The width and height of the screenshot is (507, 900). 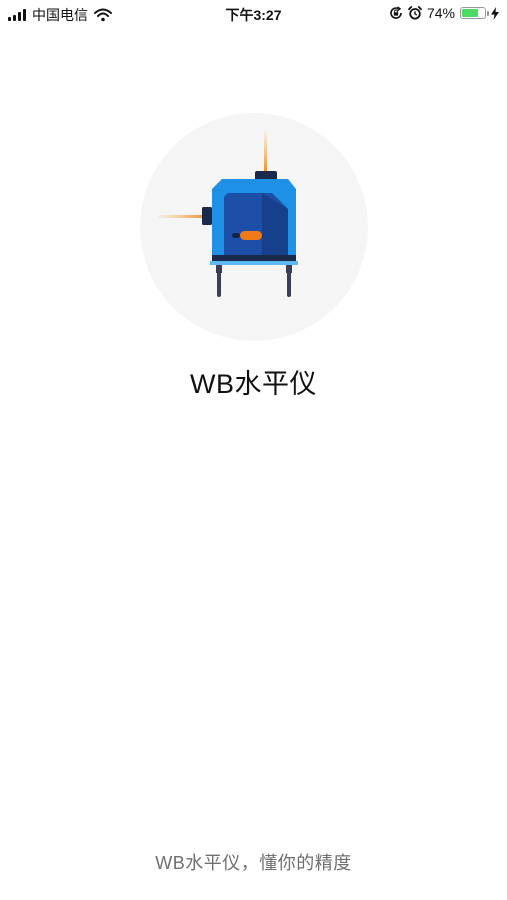 What do you see at coordinates (253, 384) in the screenshot?
I see `app-title: WB水平仪` at bounding box center [253, 384].